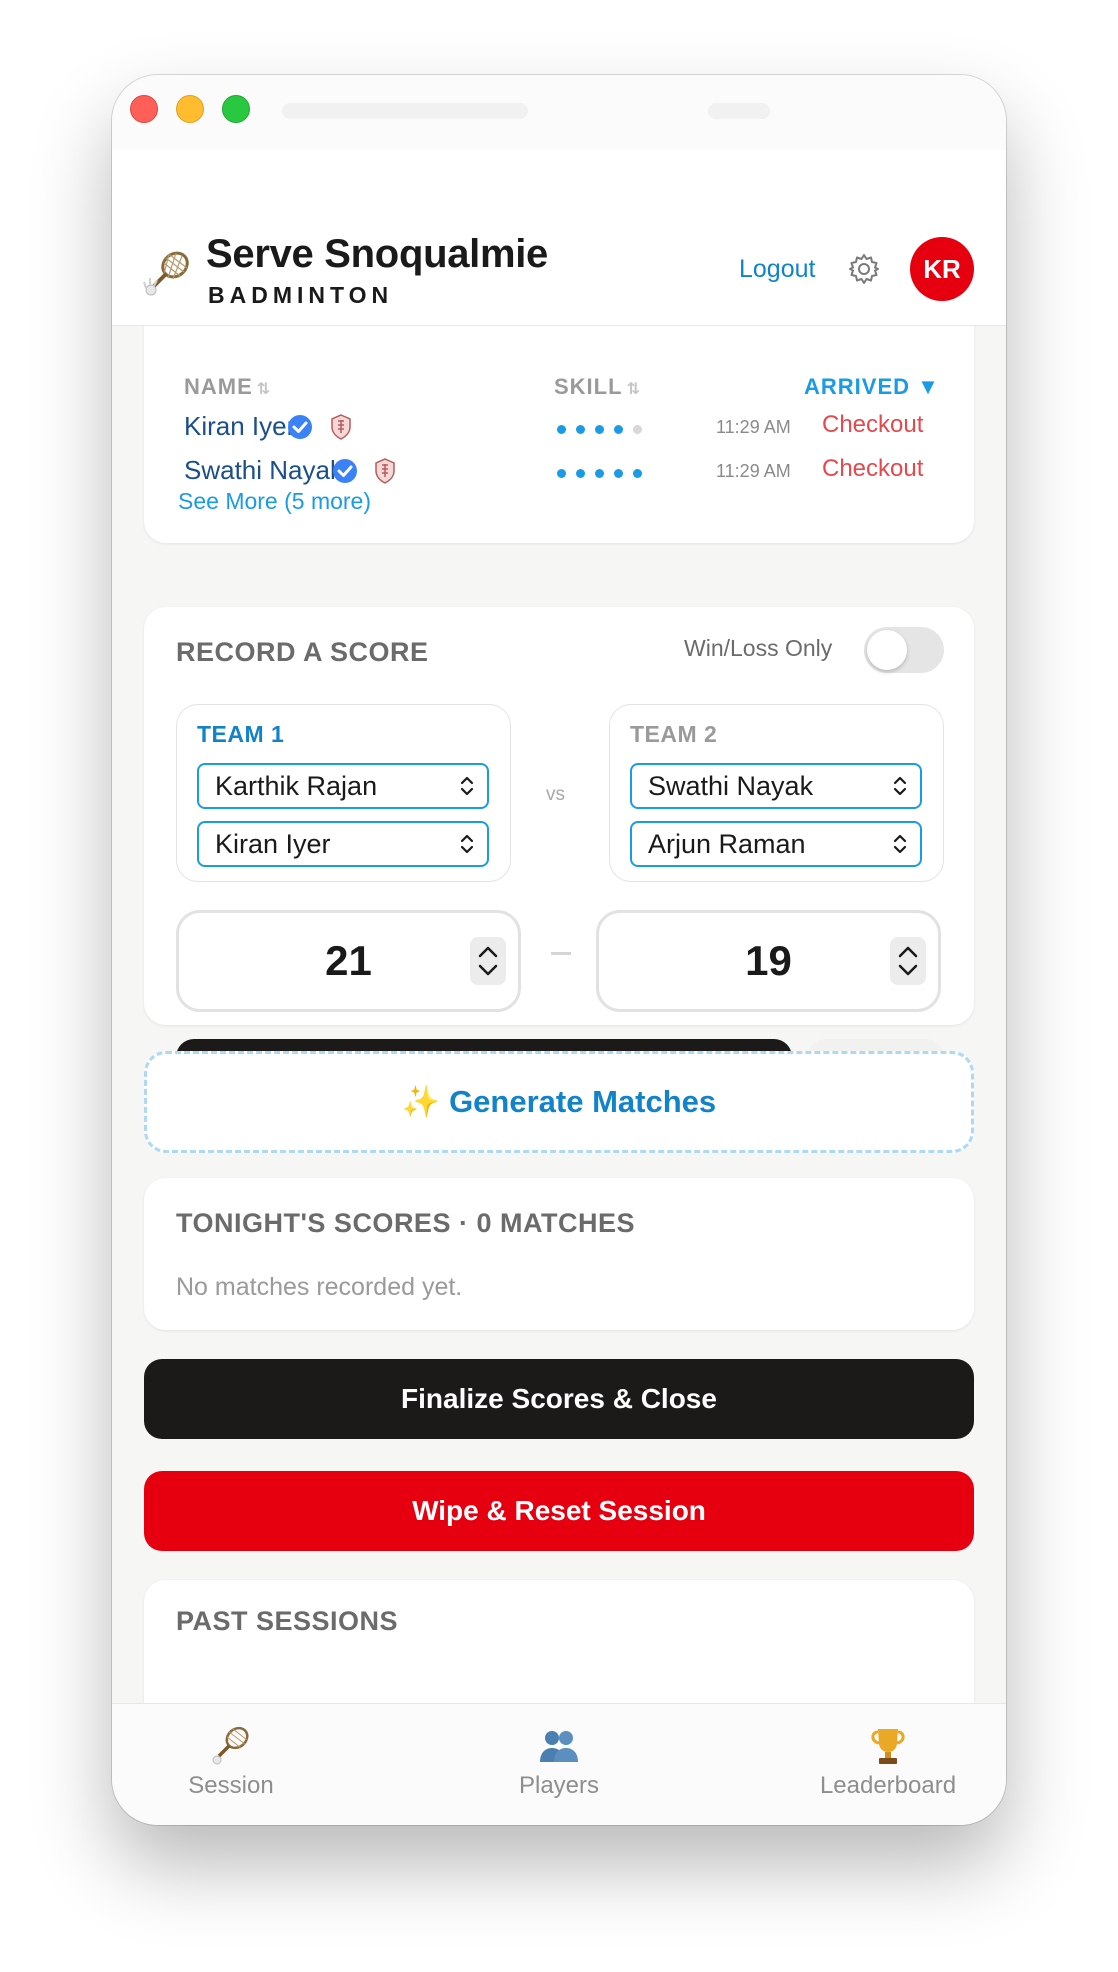 The height and width of the screenshot is (1972, 1118). I want to click on nav-tab-leaderboard: Leaderboard, so click(888, 1762).